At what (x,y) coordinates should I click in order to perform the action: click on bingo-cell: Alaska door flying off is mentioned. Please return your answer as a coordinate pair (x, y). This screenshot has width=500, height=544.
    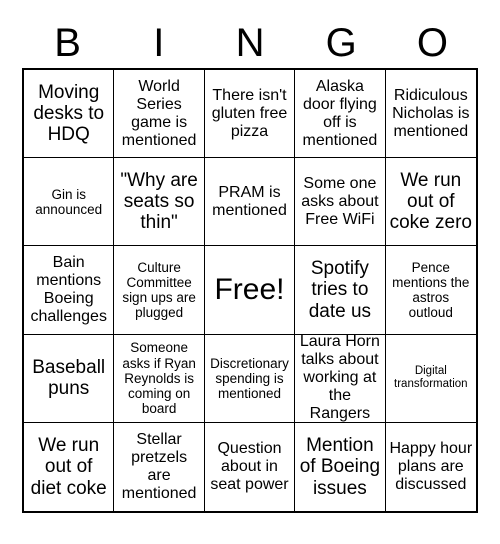
    Looking at the image, I should click on (340, 114).